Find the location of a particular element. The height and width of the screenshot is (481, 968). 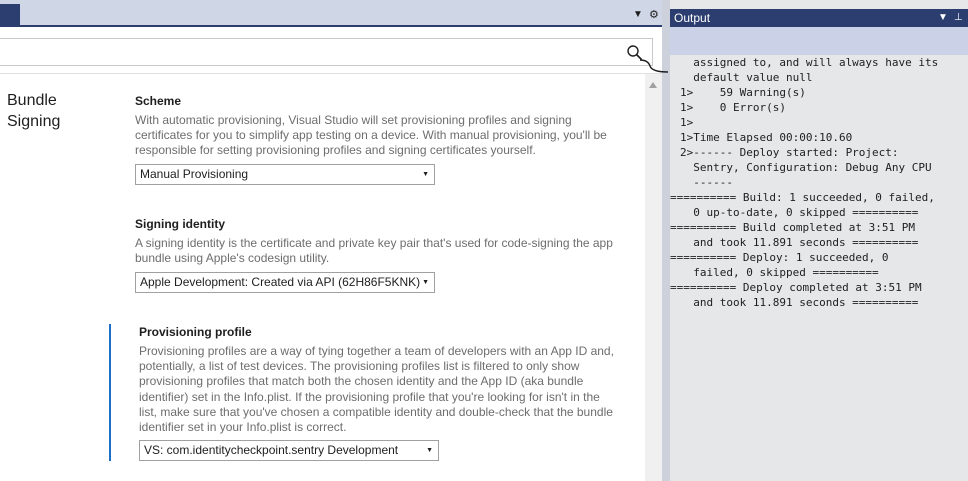

output-title: Output is located at coordinates (692, 18).